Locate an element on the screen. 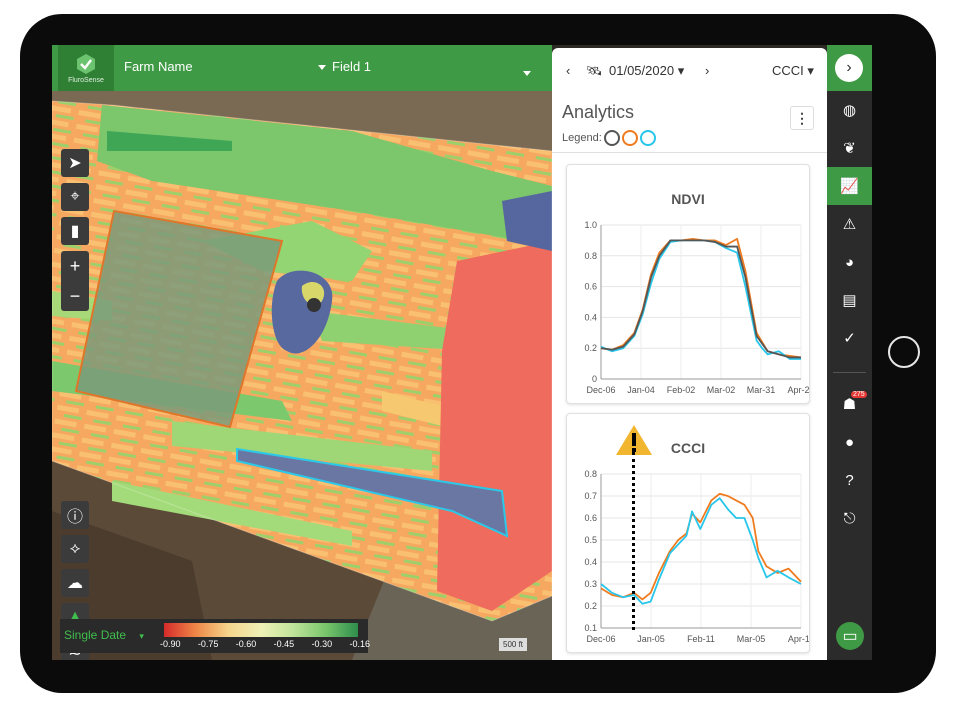  x-tick-label: Mar-31 is located at coordinates (761, 390).